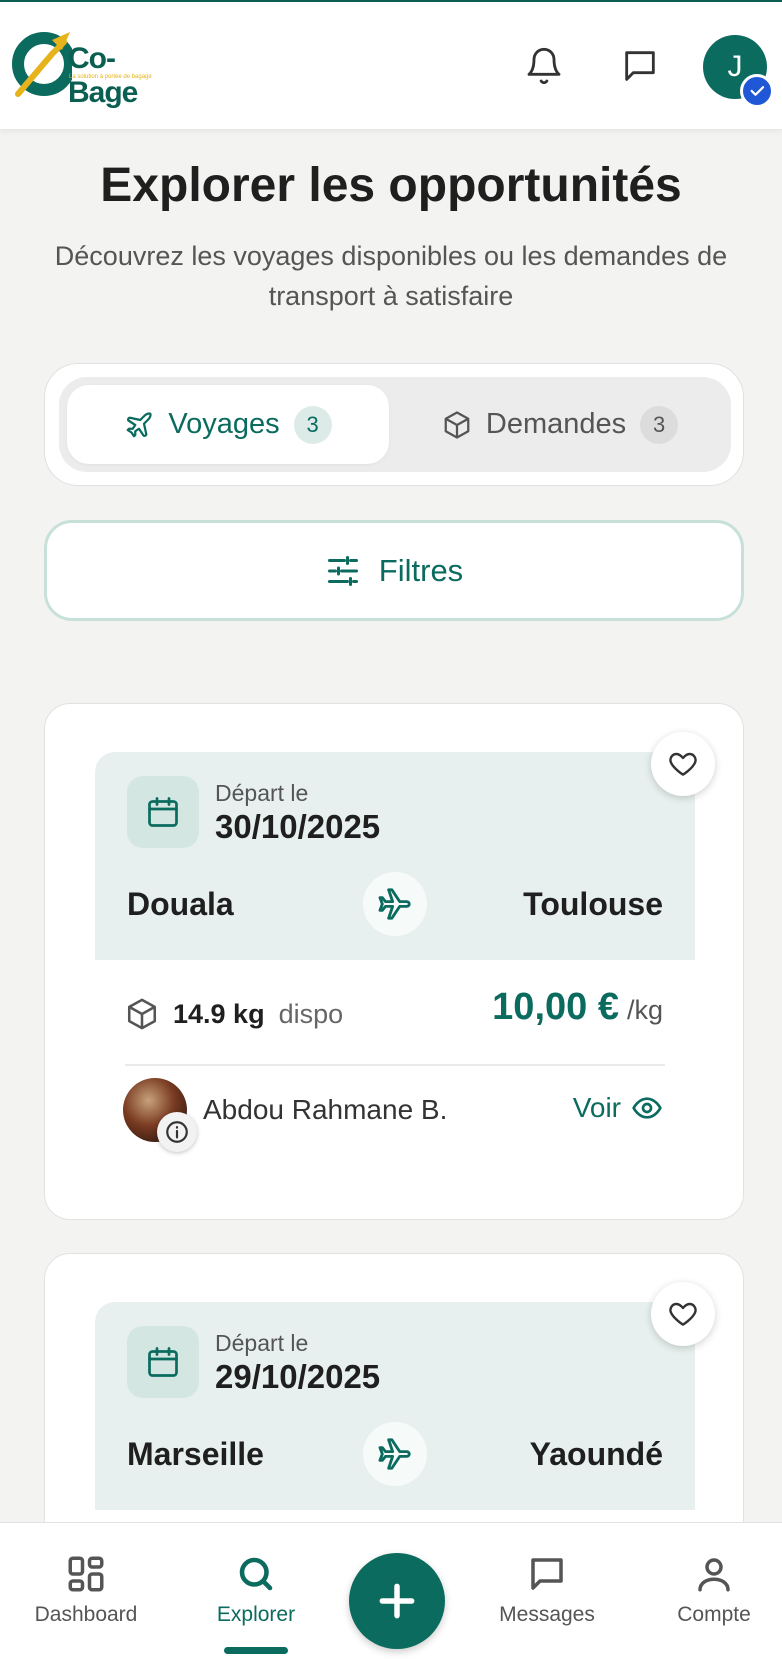 This screenshot has height=1662, width=782. I want to click on nav-messages: Messages, so click(547, 1590).